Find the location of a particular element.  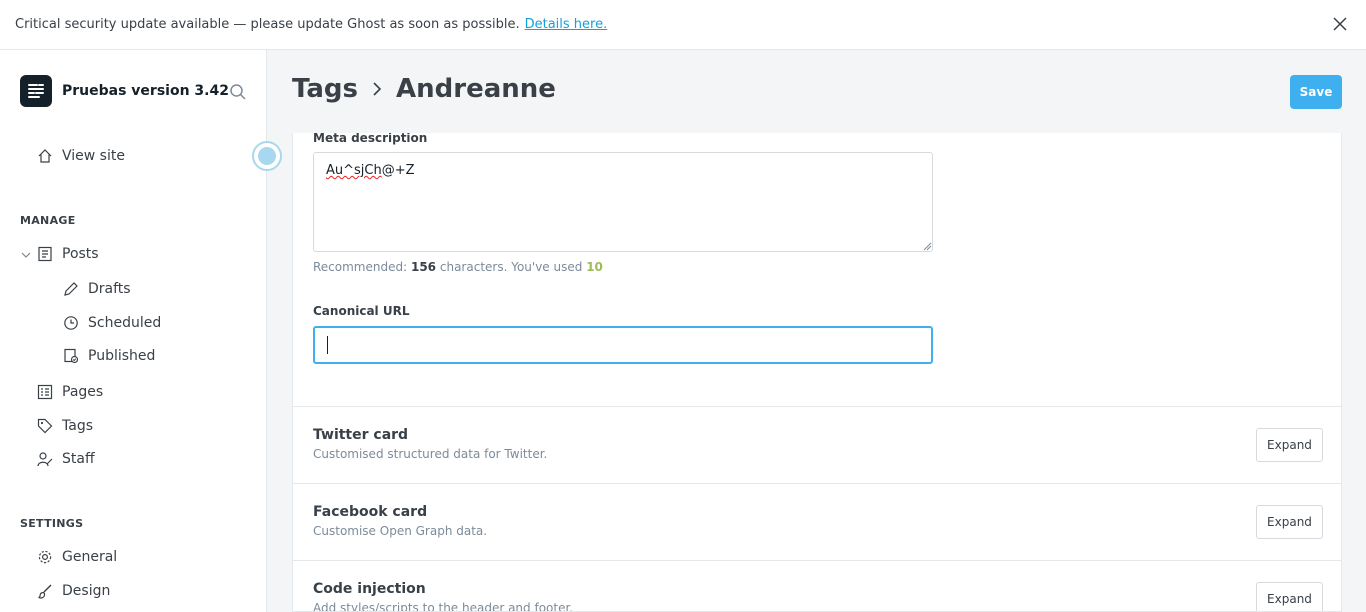

nav-view-site-label: View site is located at coordinates (93, 156).